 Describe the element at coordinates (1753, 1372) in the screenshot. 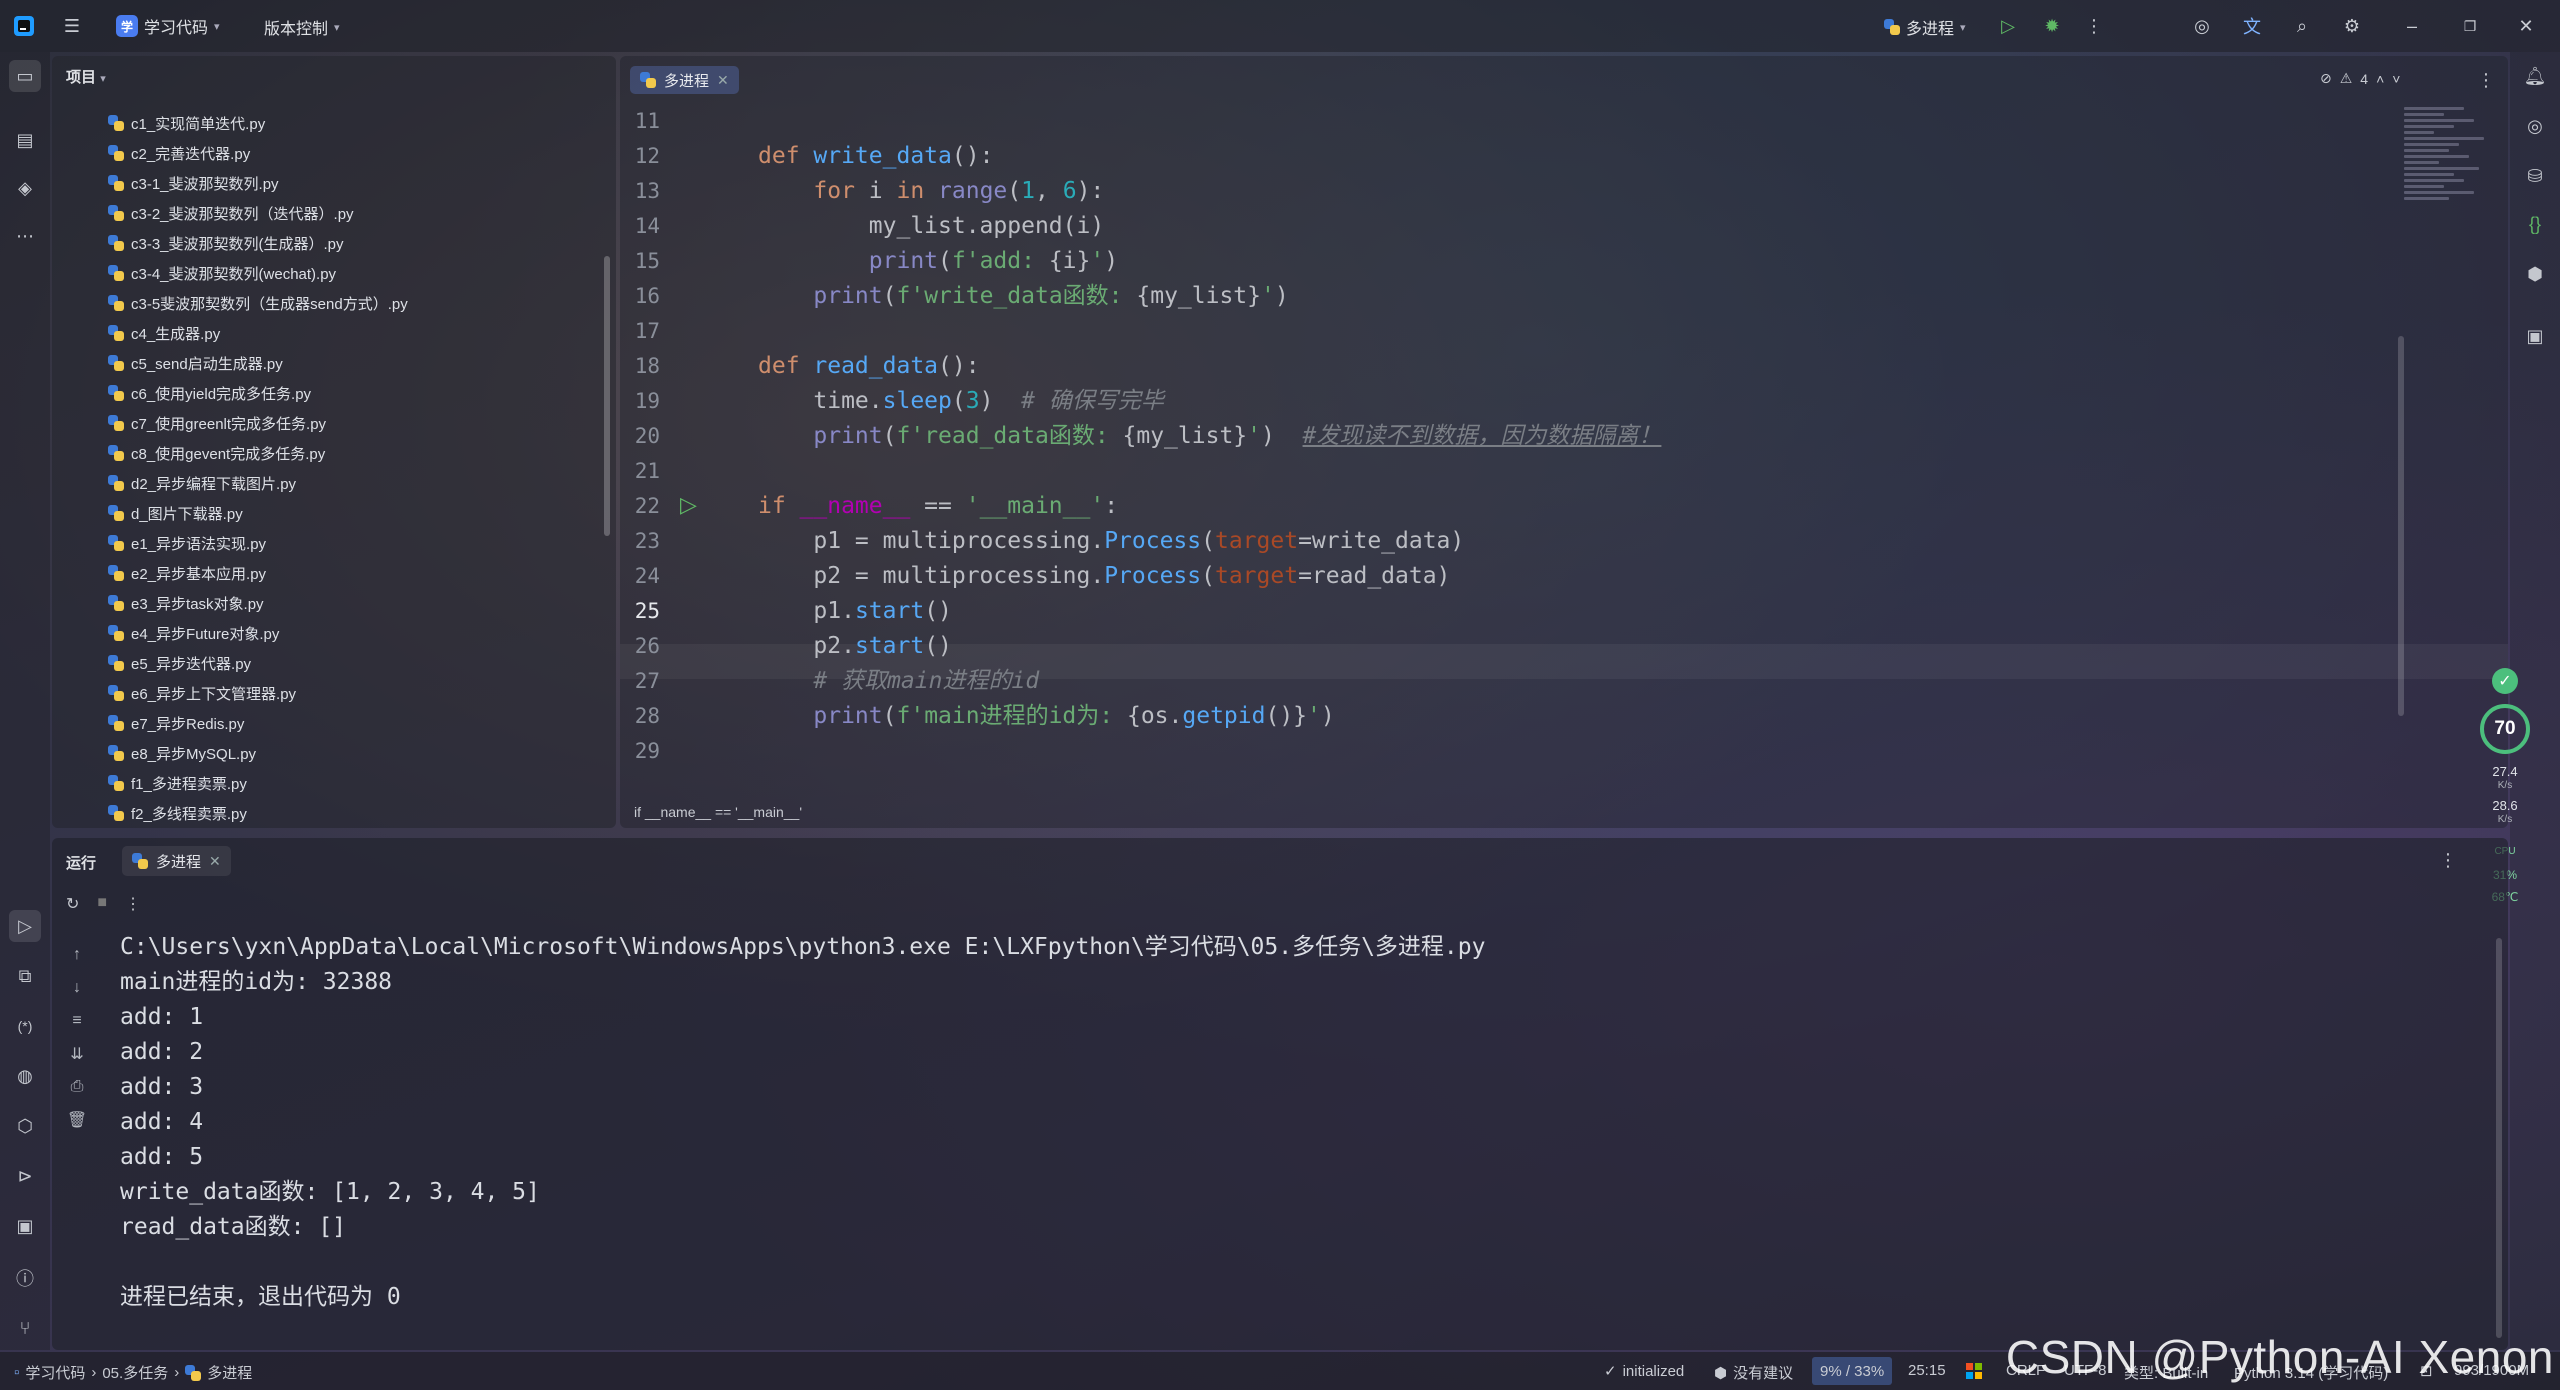

I see `suggestion-status: ⬢ 没有建议` at that location.